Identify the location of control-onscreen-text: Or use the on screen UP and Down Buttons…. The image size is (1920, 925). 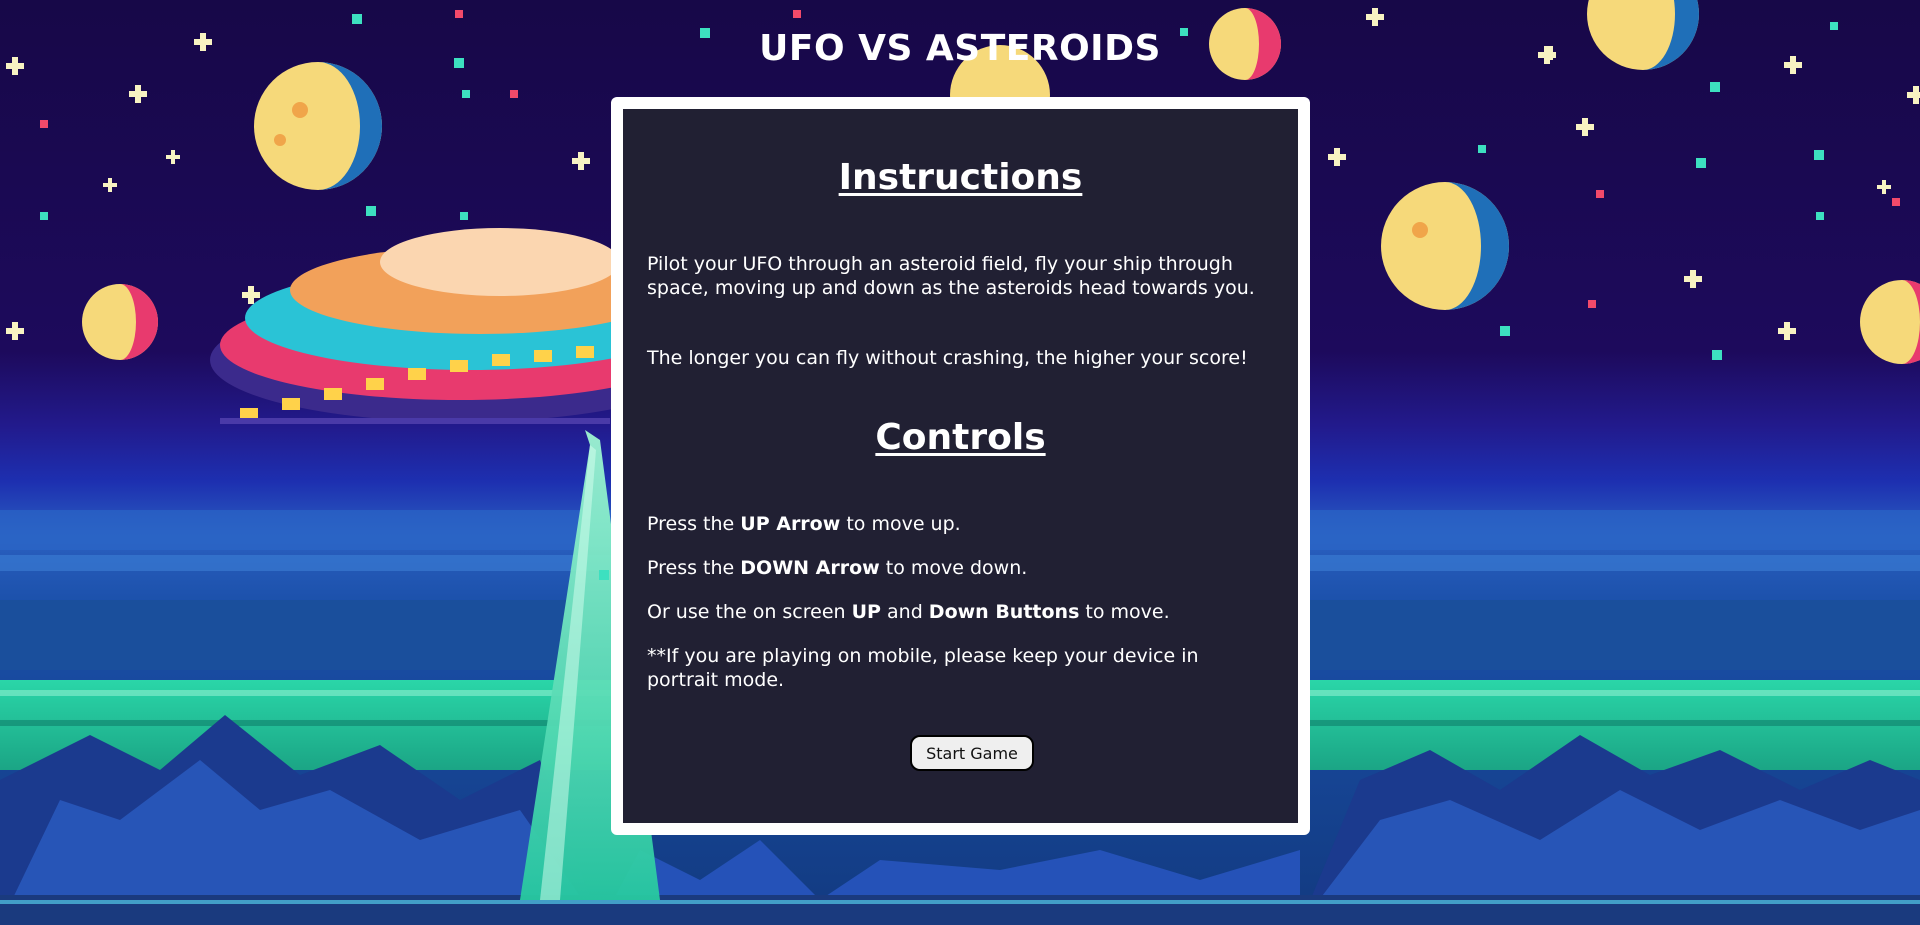
(960, 612).